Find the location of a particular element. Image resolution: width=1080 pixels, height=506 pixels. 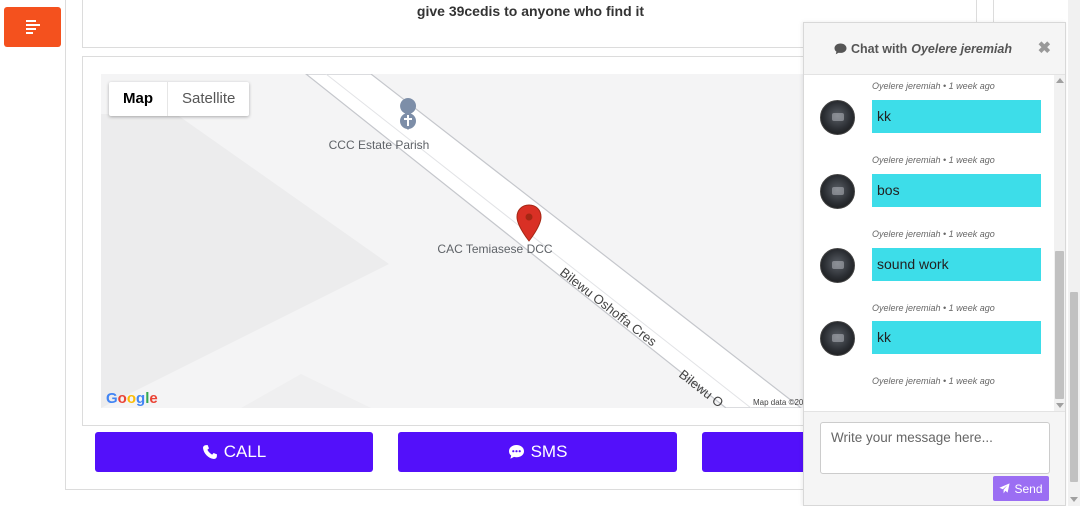

sms-label: SMS is located at coordinates (549, 451).